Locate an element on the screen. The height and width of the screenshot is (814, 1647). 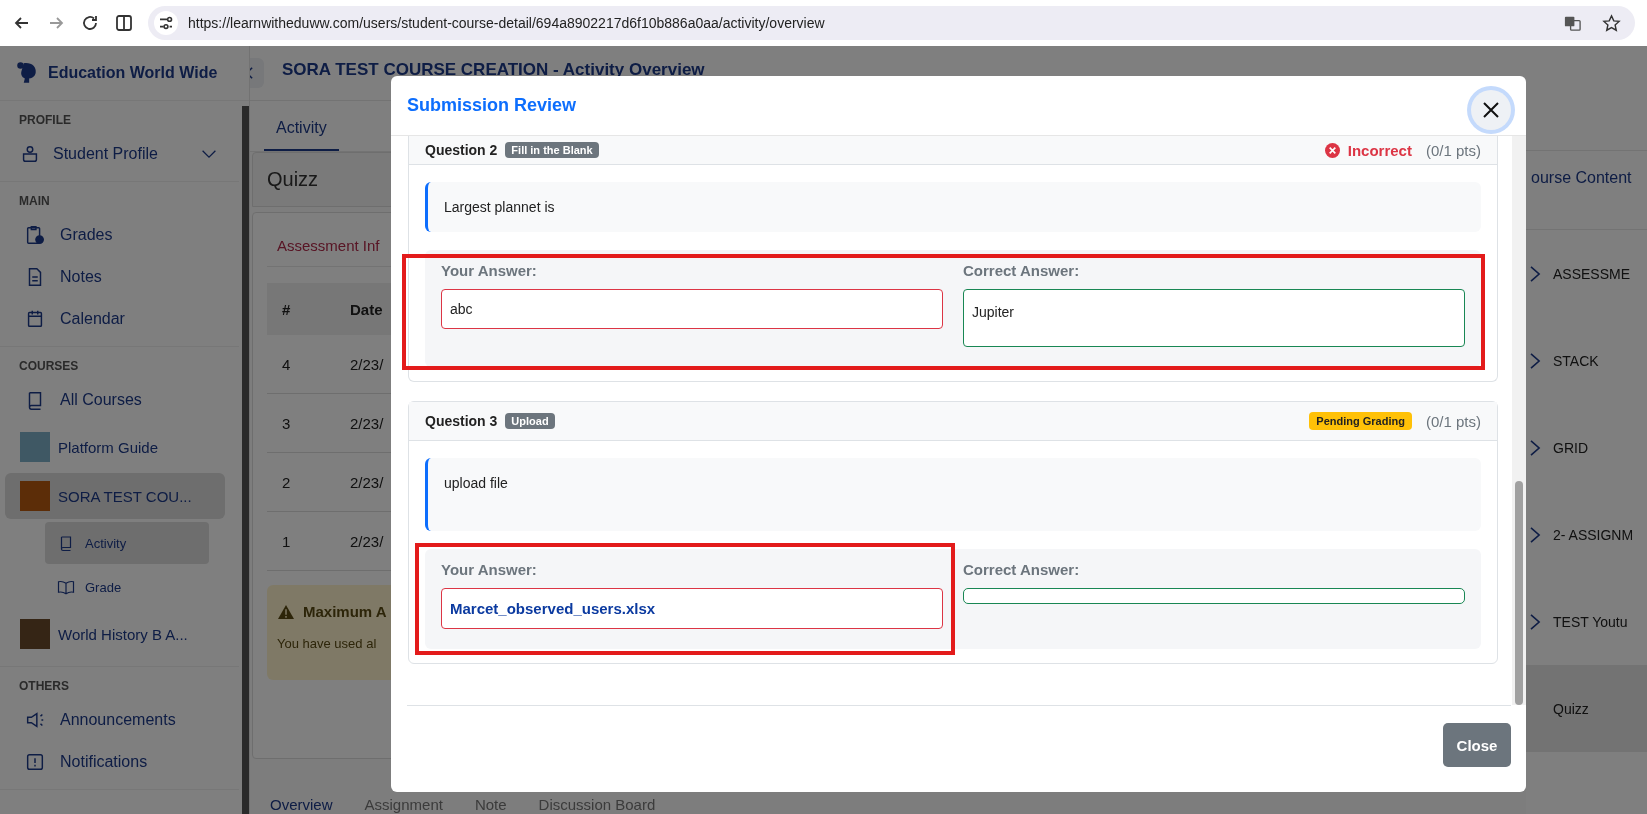
prompt-text: upload file is located at coordinates (476, 483).